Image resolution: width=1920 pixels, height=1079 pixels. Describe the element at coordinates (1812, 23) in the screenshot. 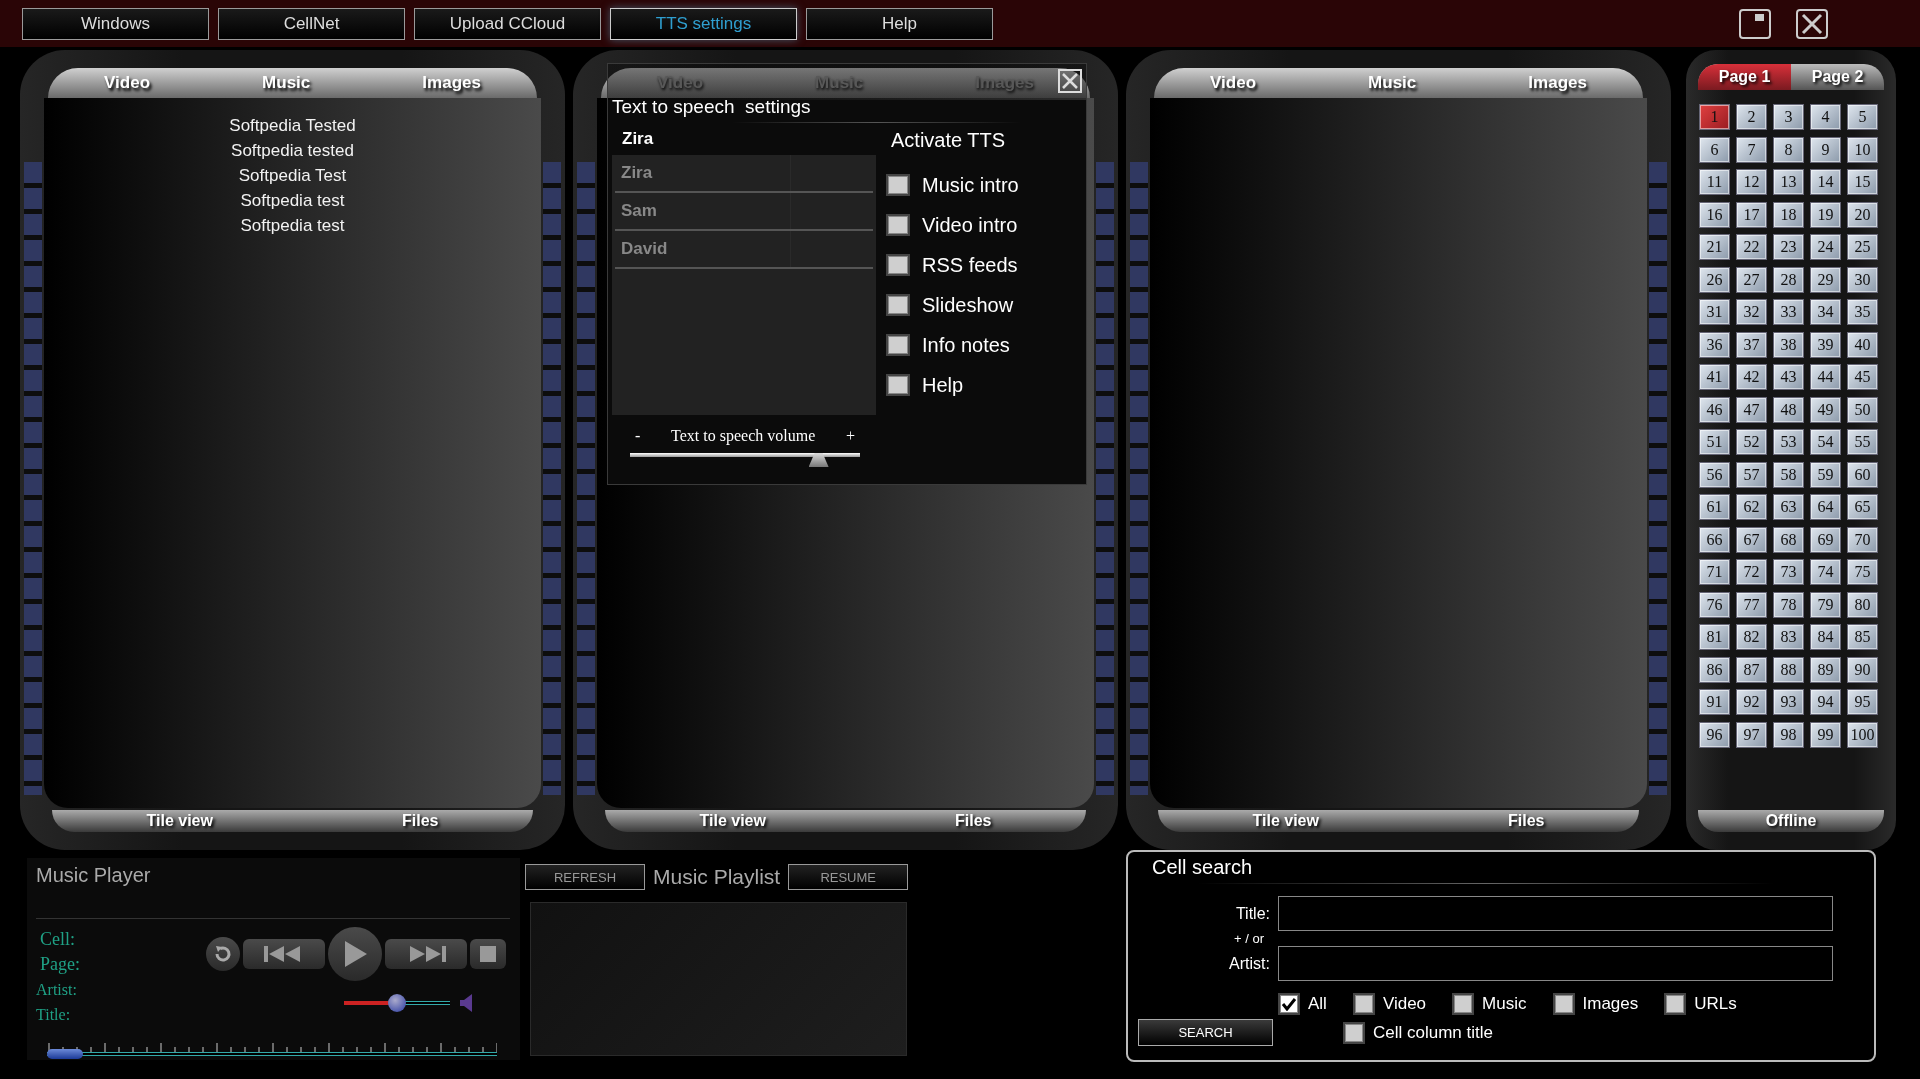

I see `close-icon` at that location.